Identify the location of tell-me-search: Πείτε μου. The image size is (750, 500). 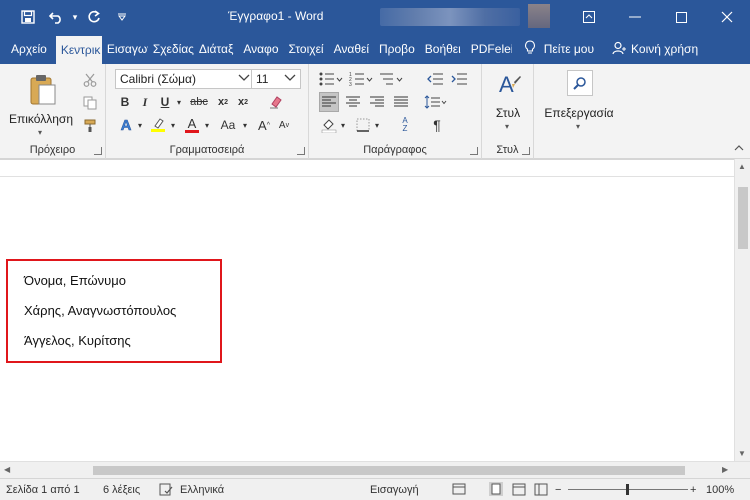
(558, 49).